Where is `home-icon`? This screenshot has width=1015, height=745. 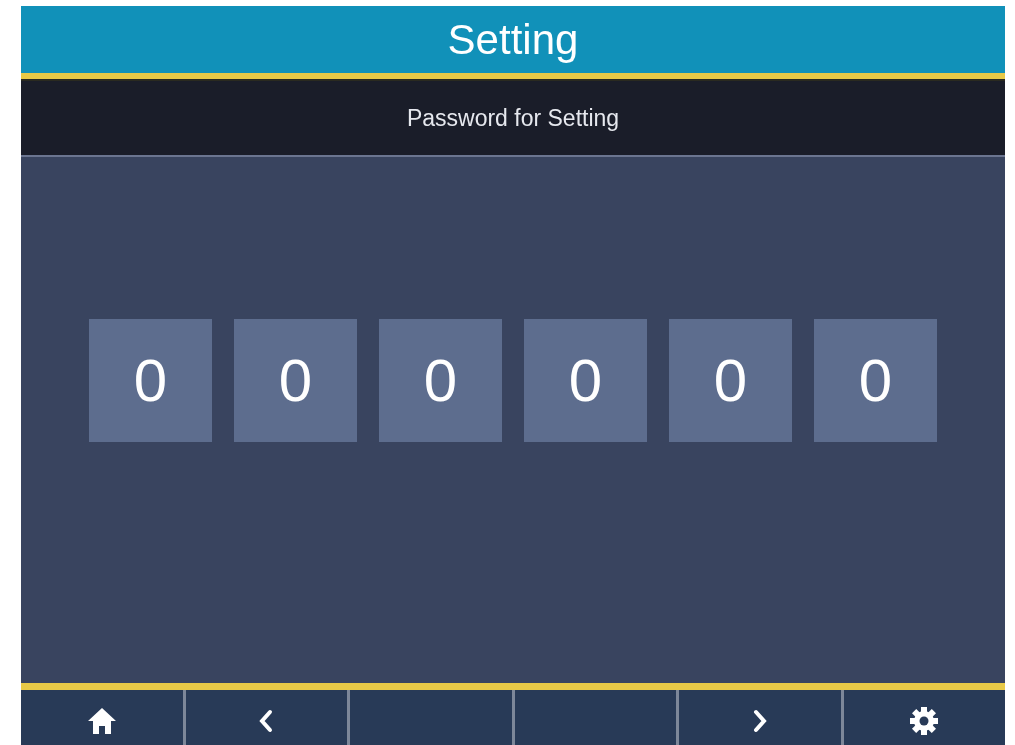
home-icon is located at coordinates (101, 720).